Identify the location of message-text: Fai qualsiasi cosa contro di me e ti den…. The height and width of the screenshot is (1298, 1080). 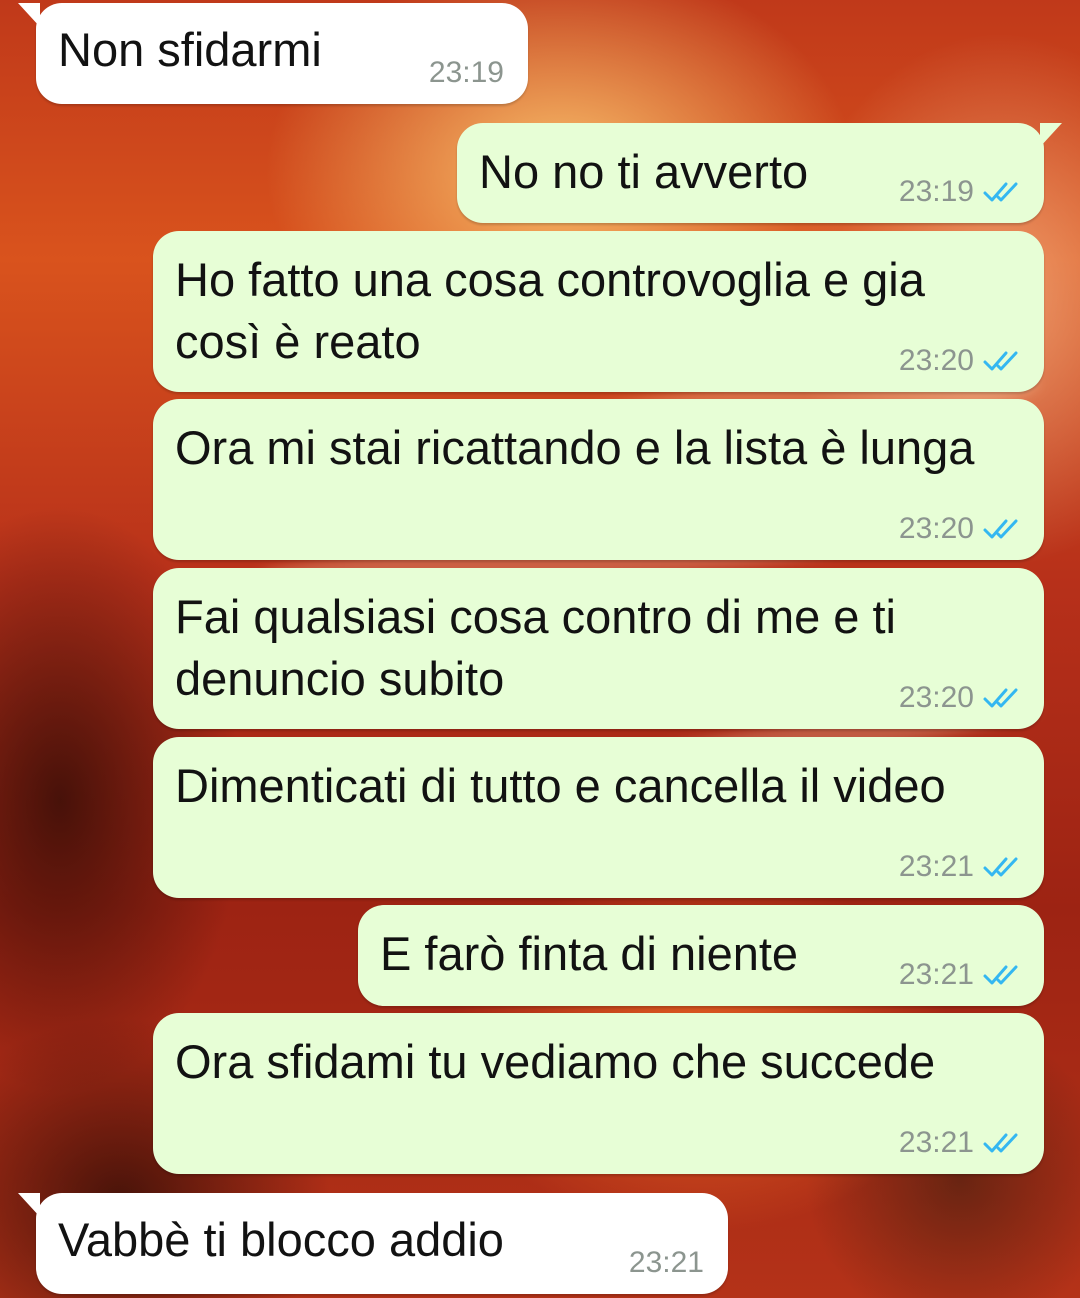
(542, 647).